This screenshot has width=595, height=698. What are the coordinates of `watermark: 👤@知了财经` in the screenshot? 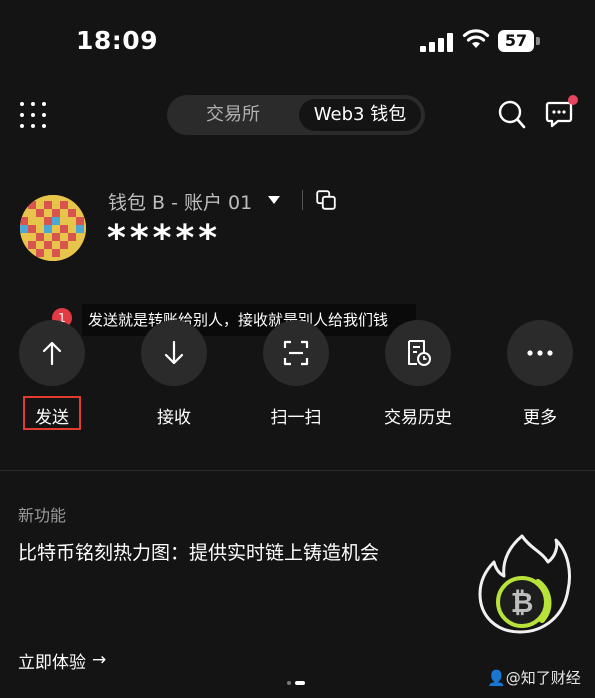 It's located at (534, 678).